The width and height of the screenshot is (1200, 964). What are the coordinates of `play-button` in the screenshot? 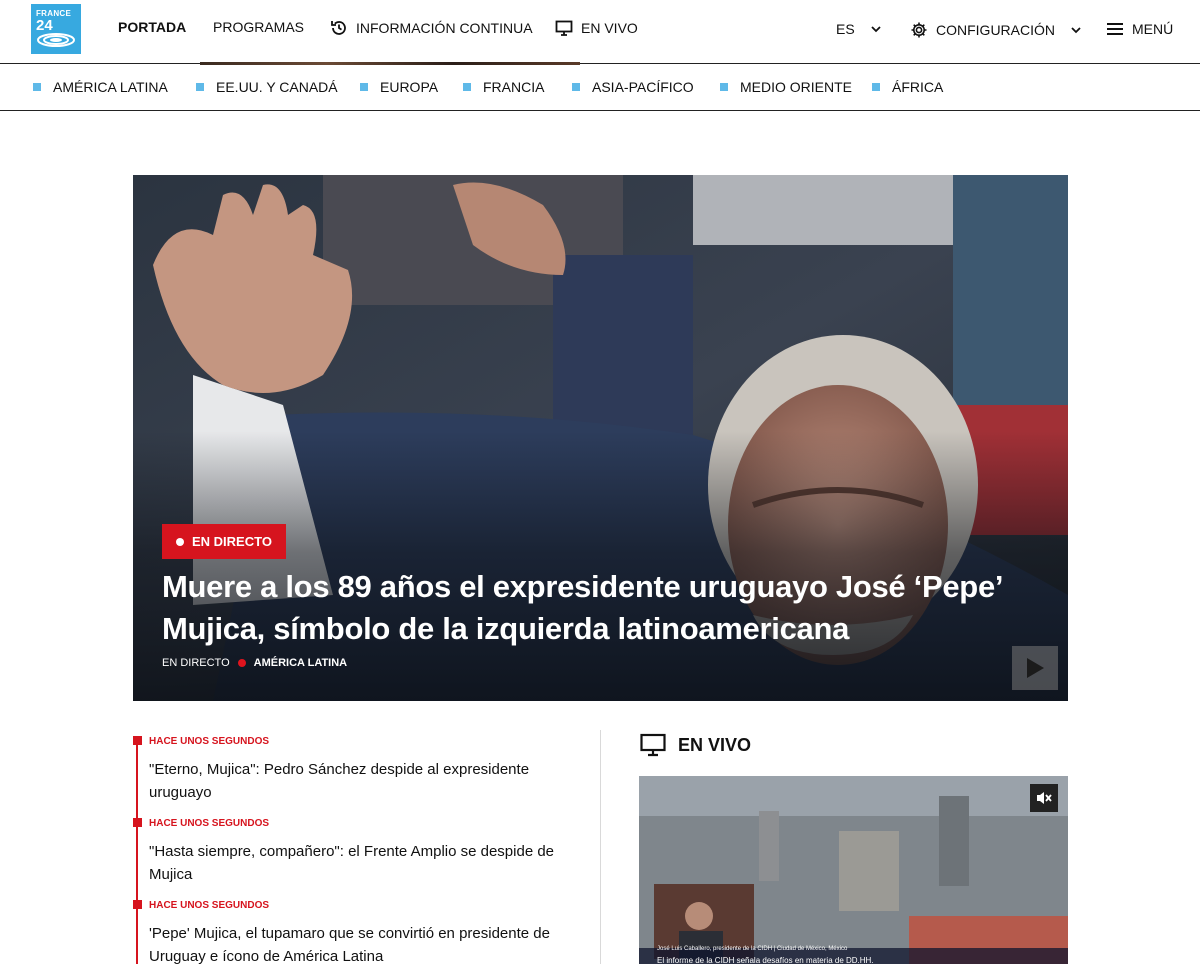 It's located at (1035, 668).